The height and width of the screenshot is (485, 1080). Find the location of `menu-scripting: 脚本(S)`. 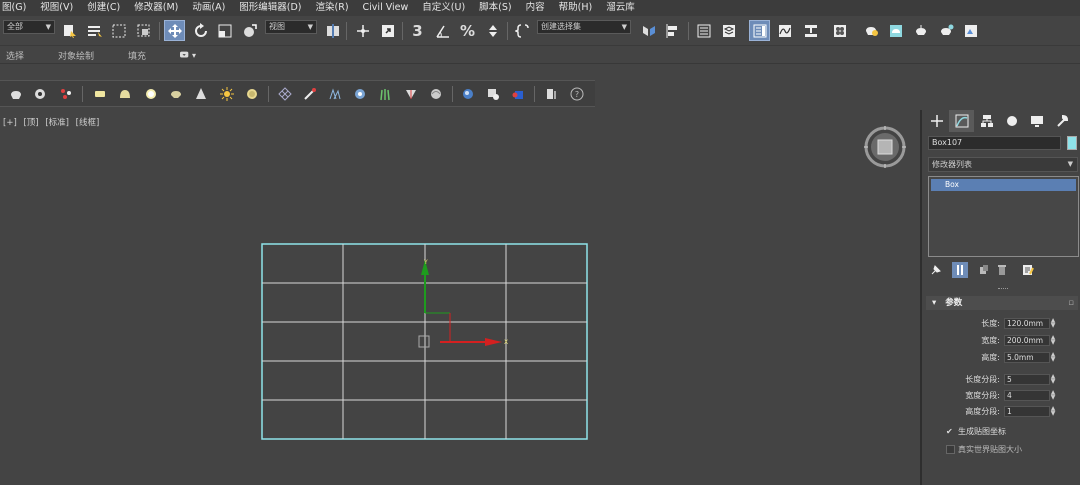

menu-scripting: 脚本(S) is located at coordinates (495, 8).